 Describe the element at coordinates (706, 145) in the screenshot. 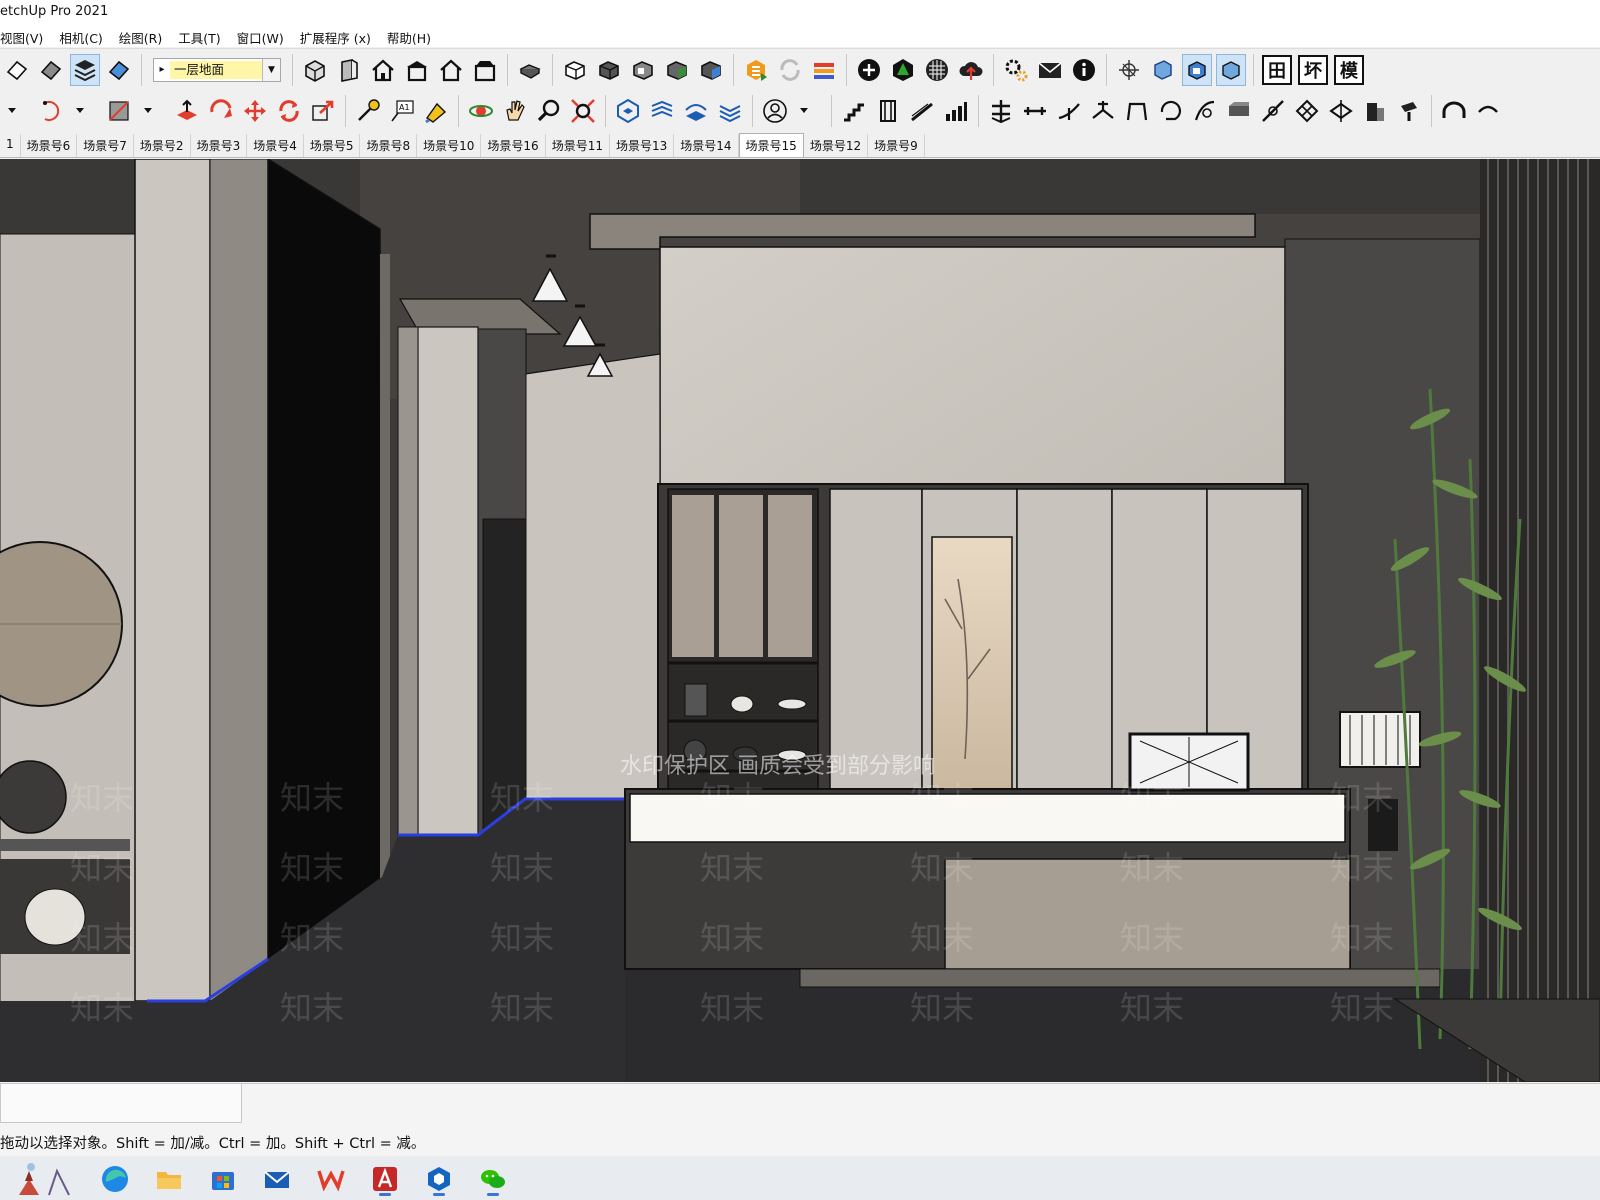

I see `scene-tab-14: 场景号14` at that location.